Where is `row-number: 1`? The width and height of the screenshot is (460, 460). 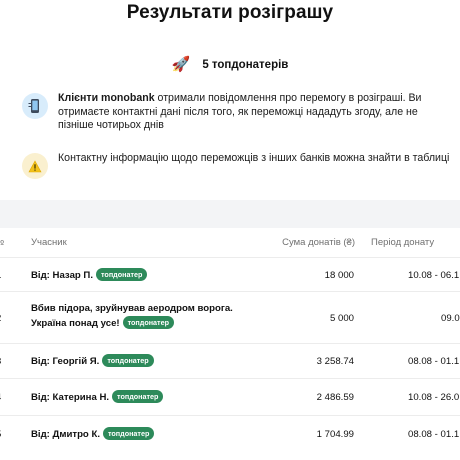 row-number: 1 is located at coordinates (0, 275).